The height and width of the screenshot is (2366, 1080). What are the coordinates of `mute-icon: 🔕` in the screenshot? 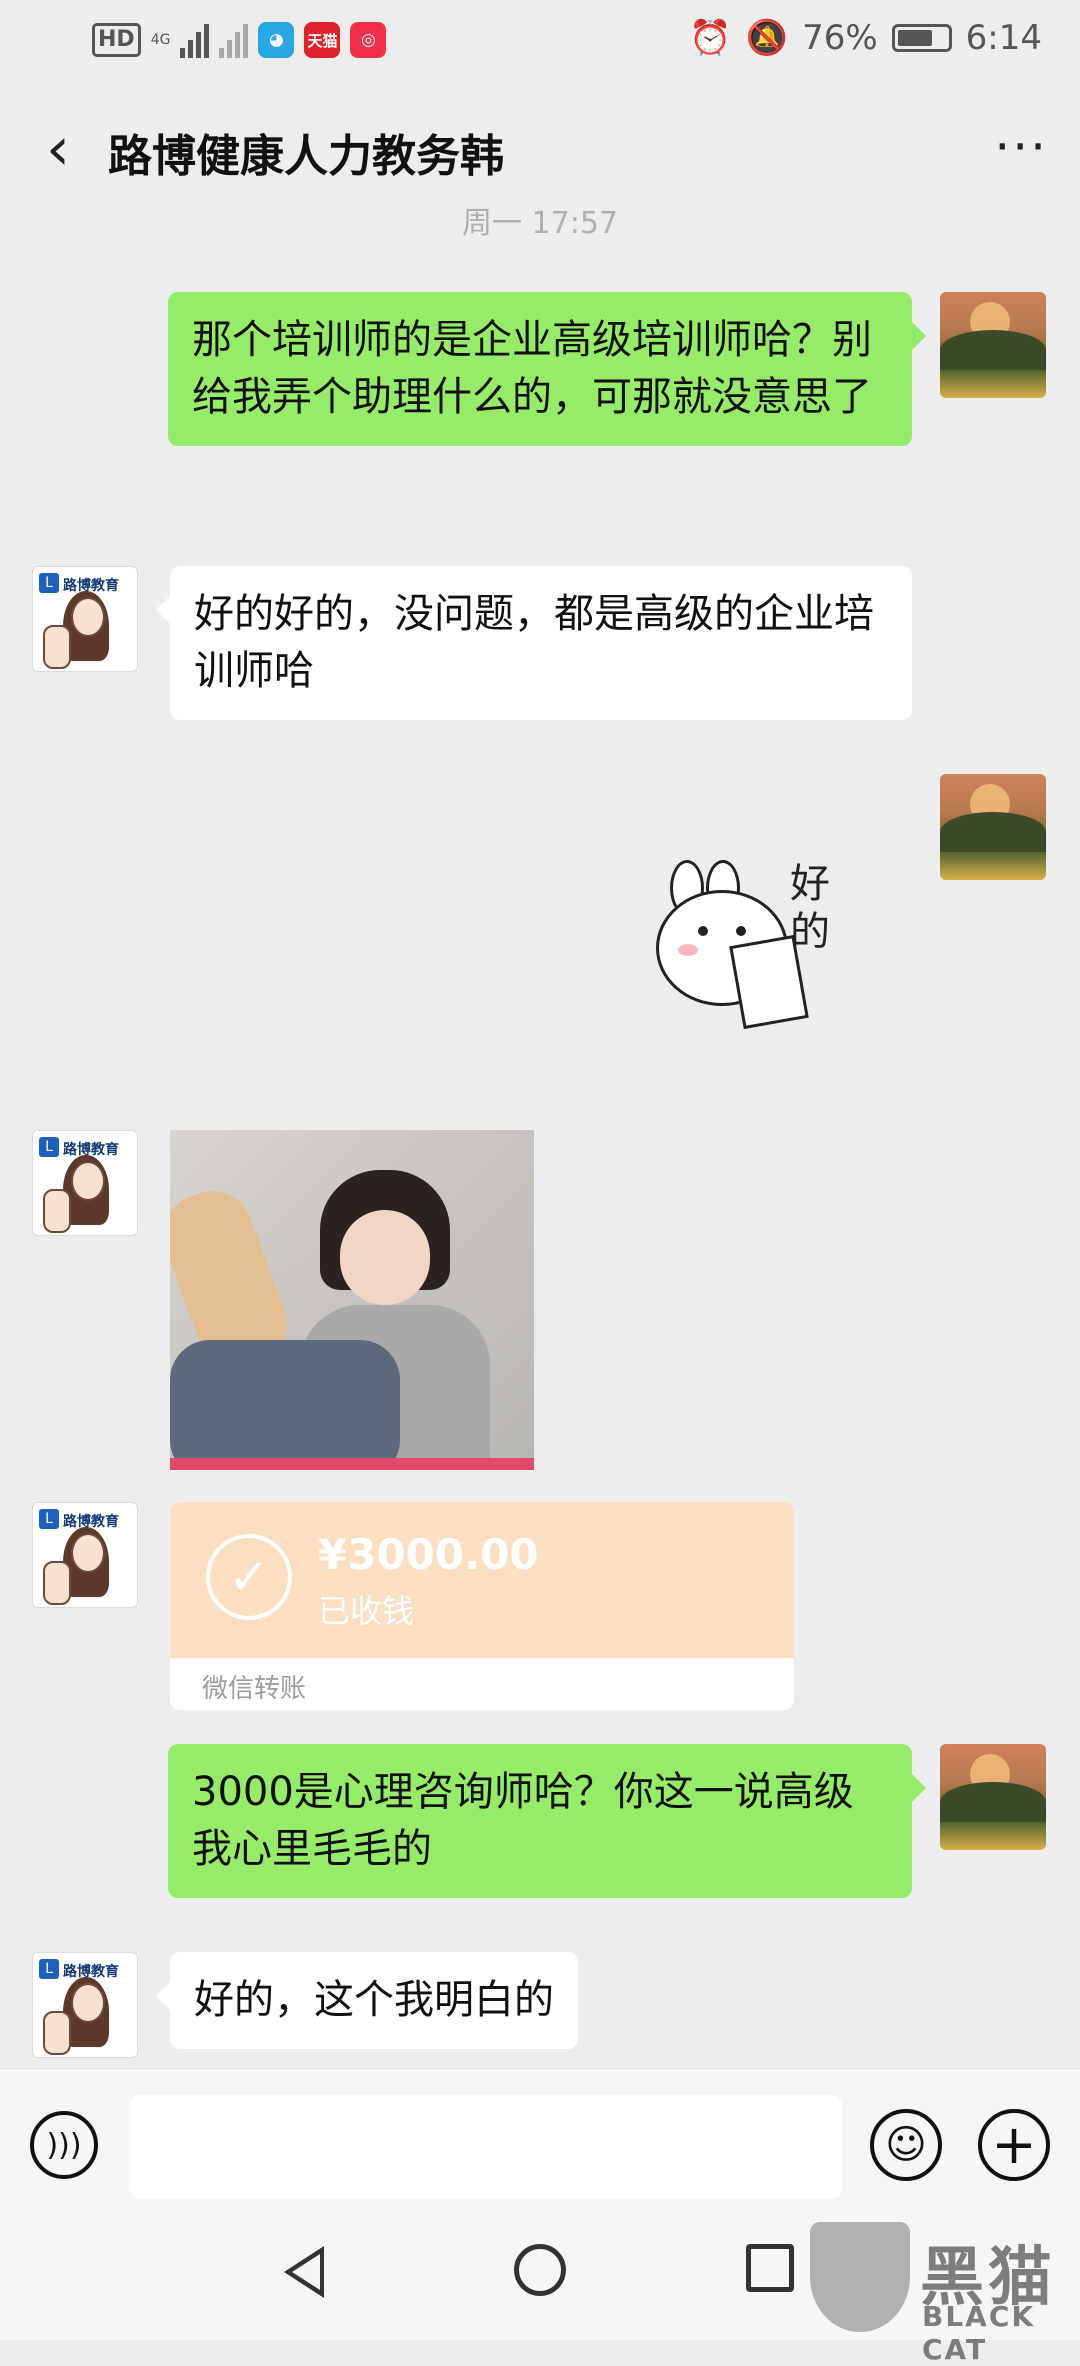 It's located at (767, 38).